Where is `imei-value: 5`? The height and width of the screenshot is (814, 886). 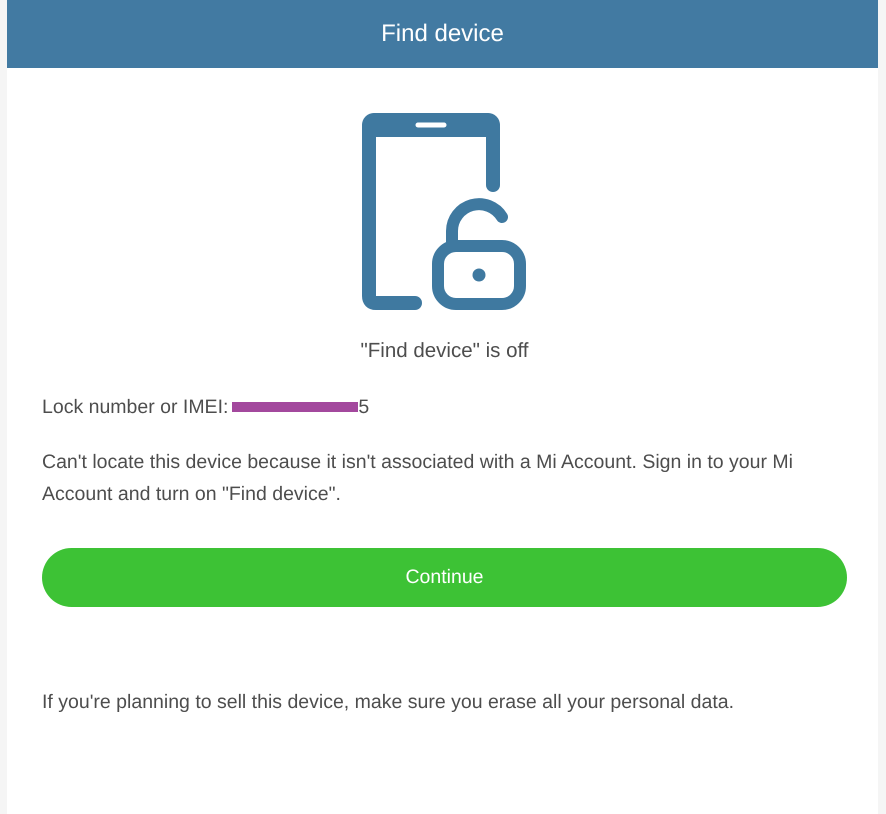 imei-value: 5 is located at coordinates (364, 407).